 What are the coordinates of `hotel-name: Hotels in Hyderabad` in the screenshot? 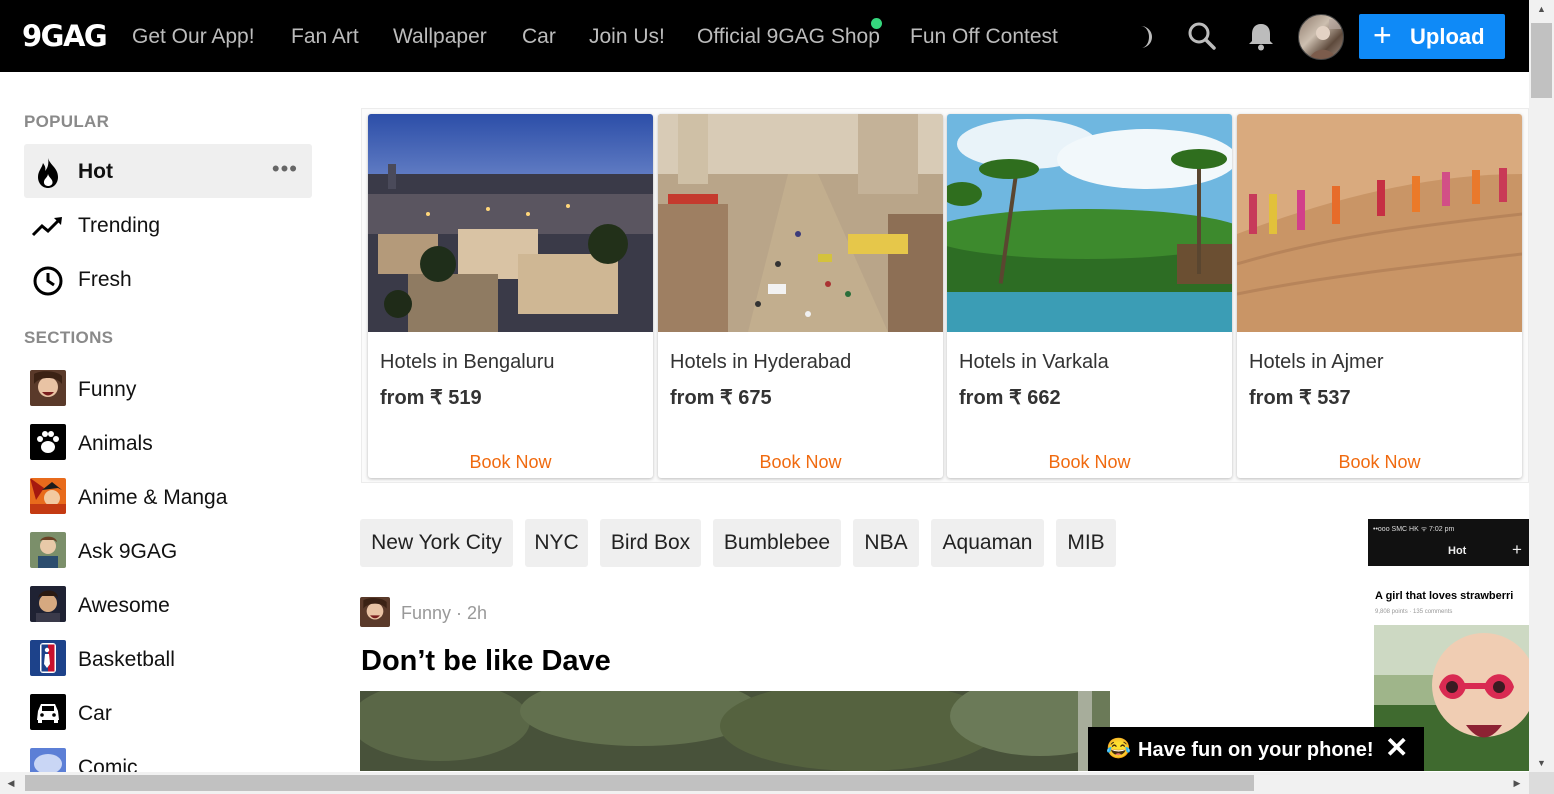 It's located at (761, 362).